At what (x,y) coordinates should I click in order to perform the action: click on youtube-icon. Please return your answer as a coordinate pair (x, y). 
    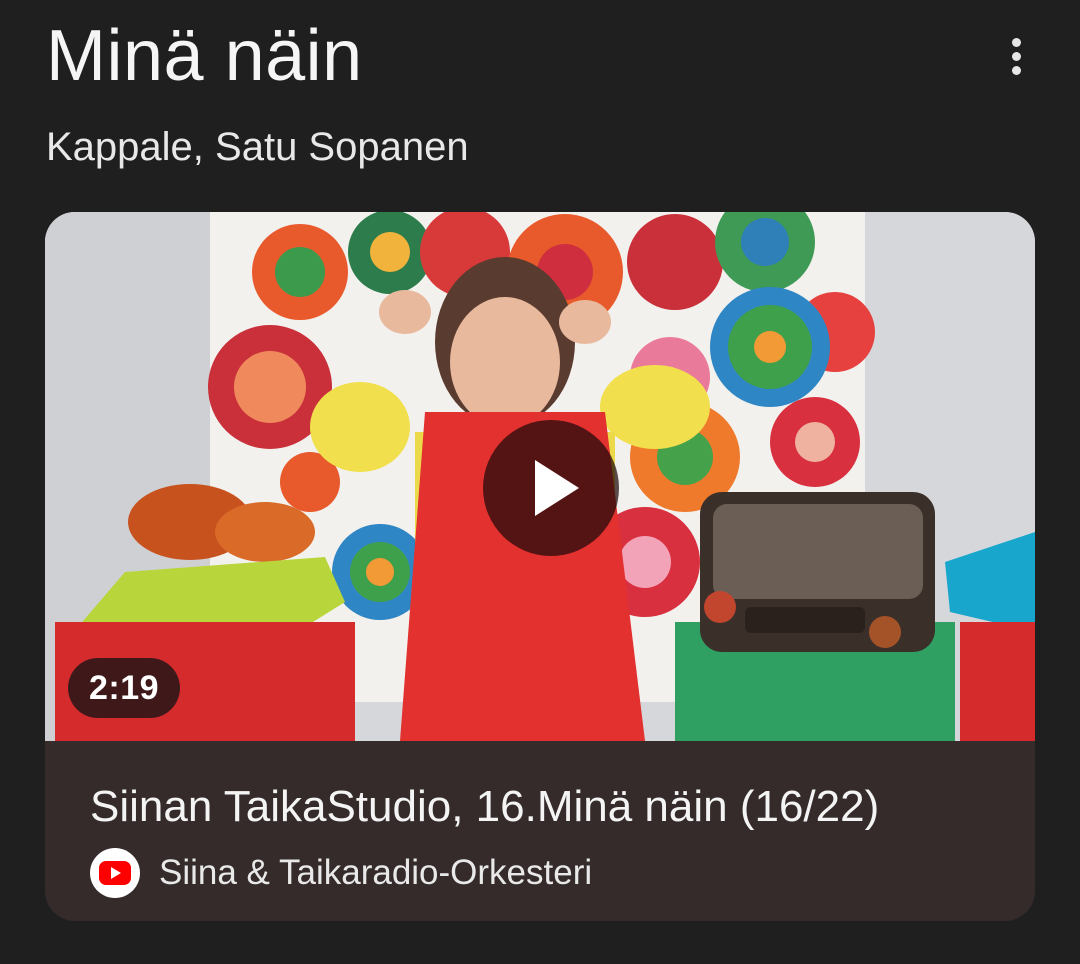
    Looking at the image, I should click on (115, 873).